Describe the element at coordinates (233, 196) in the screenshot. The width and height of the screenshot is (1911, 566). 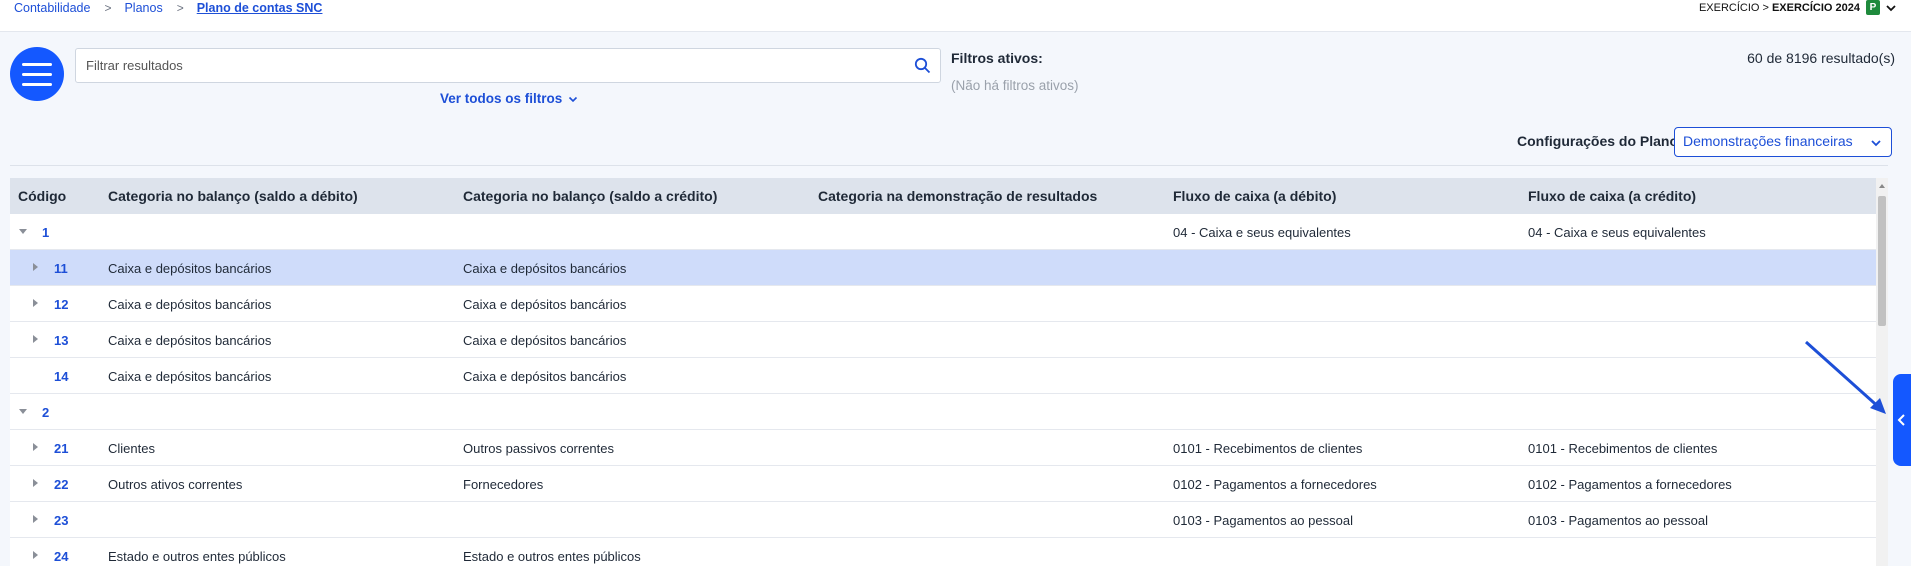
I see `column-header-debit-balance: Categoria no balanço (saldo a débito)` at that location.